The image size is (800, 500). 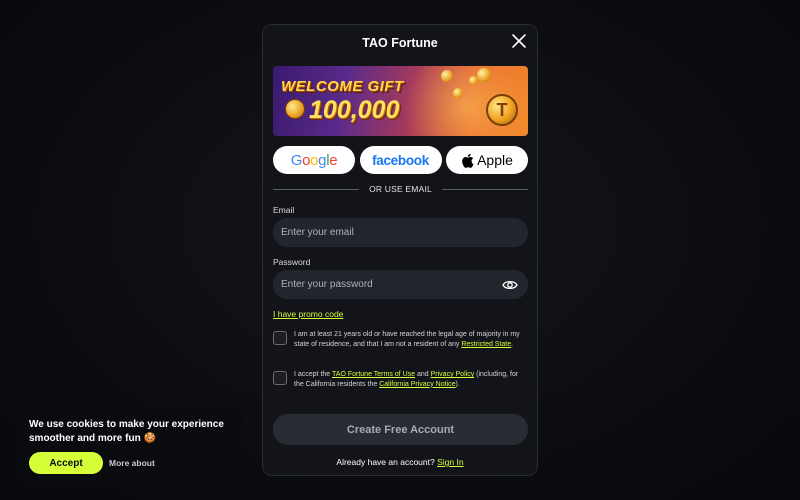 I want to click on terms-end: )., so click(x=457, y=384).